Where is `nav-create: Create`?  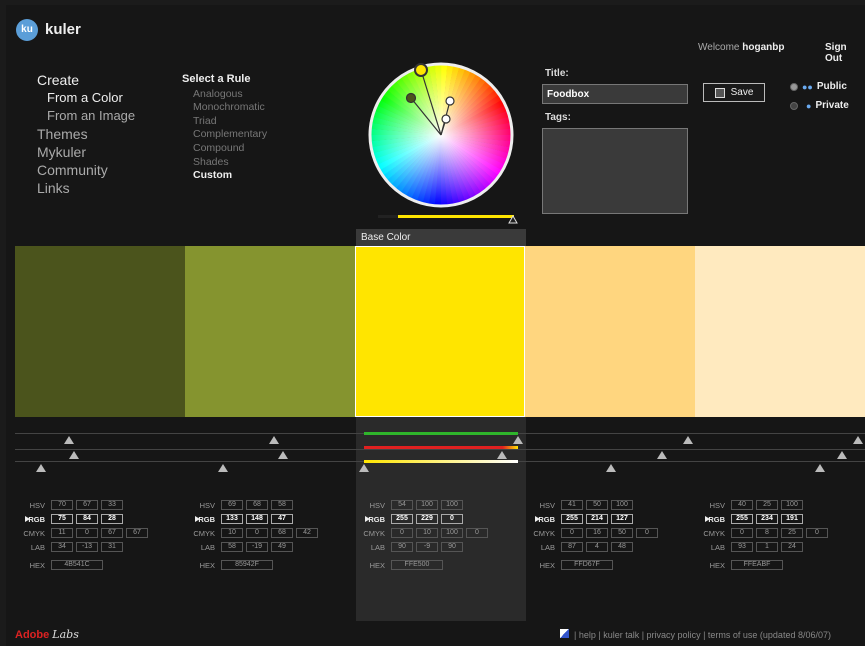
nav-create: Create is located at coordinates (86, 80).